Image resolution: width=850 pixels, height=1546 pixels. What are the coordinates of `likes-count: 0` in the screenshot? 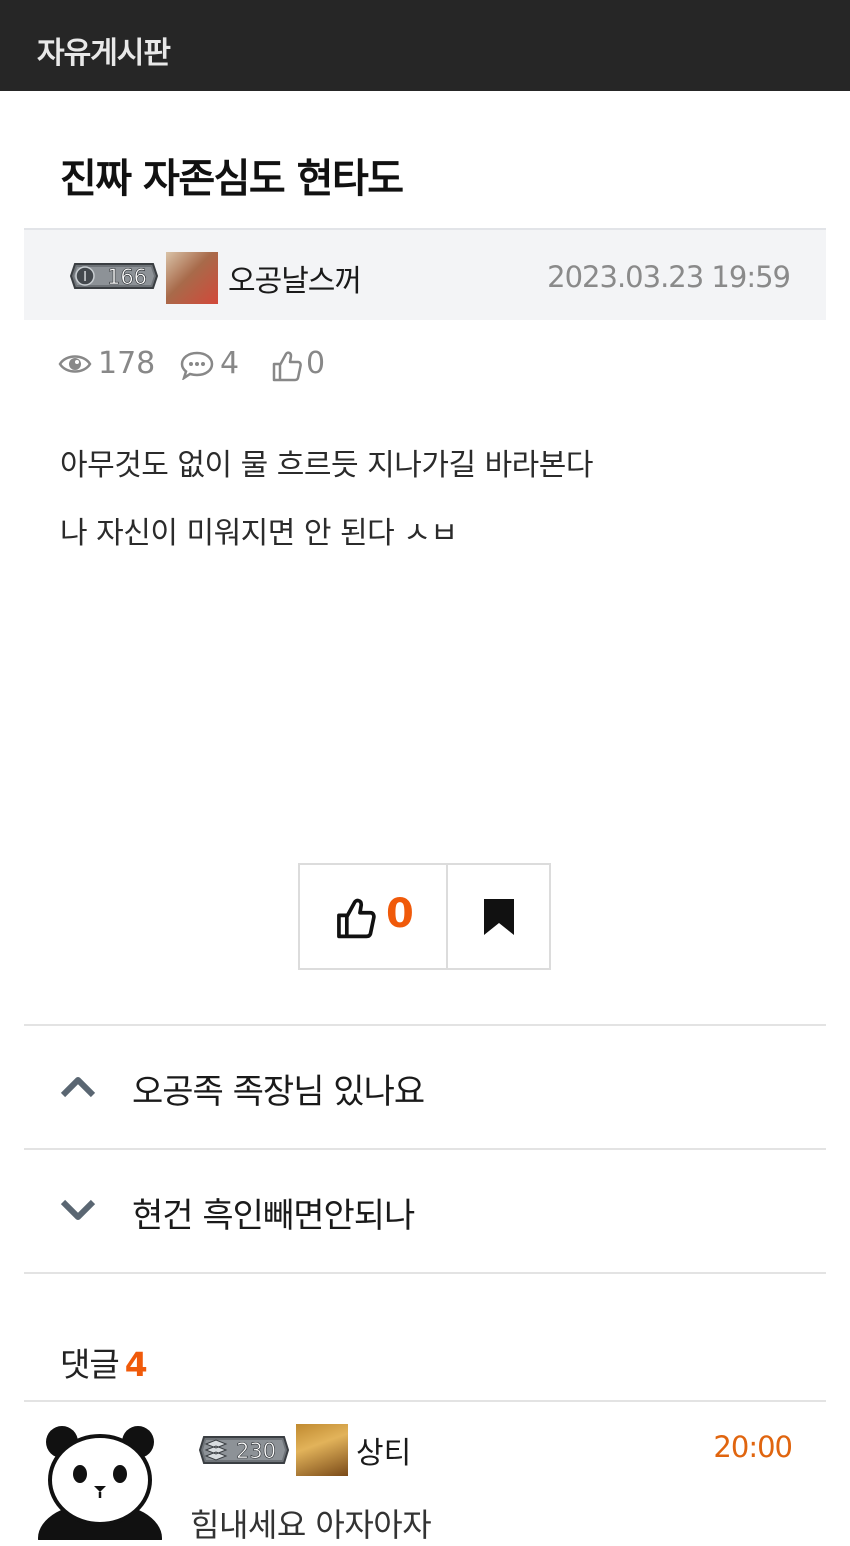 It's located at (316, 363).